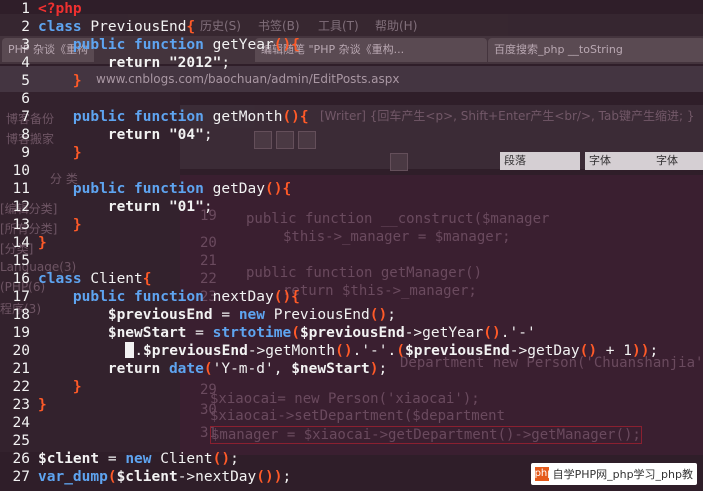  I want to click on line-number: 12, so click(21, 207).